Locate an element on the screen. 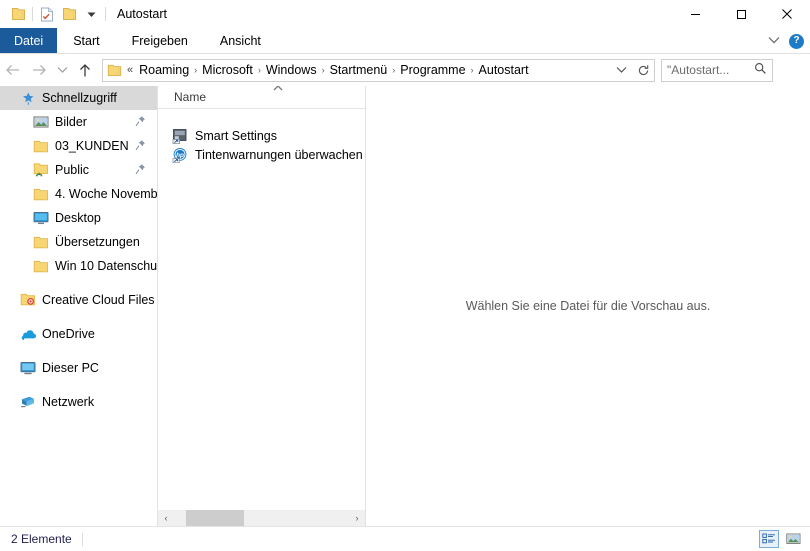 The width and height of the screenshot is (810, 551). sidebar-item-03-kunden: 03_KUNDEN is located at coordinates (78, 146).